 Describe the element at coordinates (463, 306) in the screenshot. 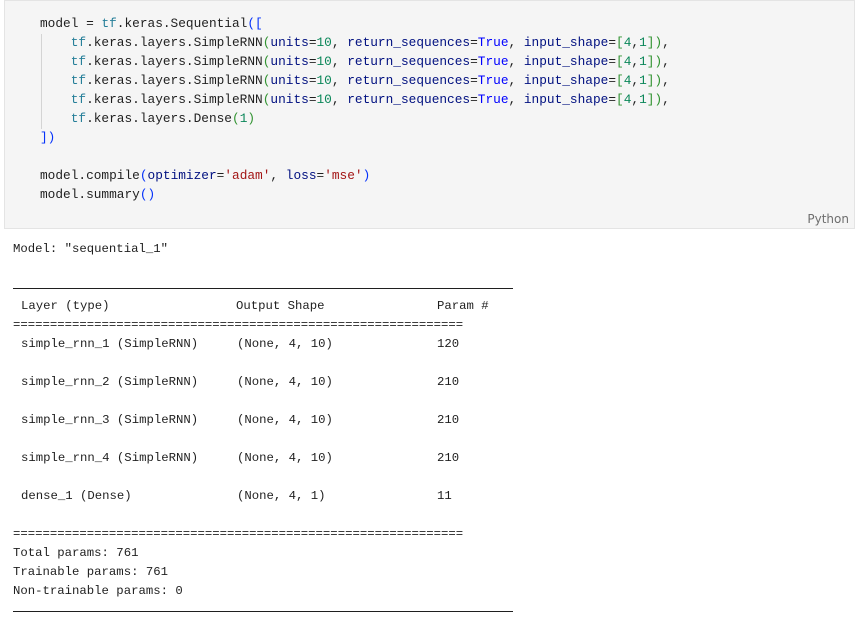

I see `header-param-count: Param #` at that location.